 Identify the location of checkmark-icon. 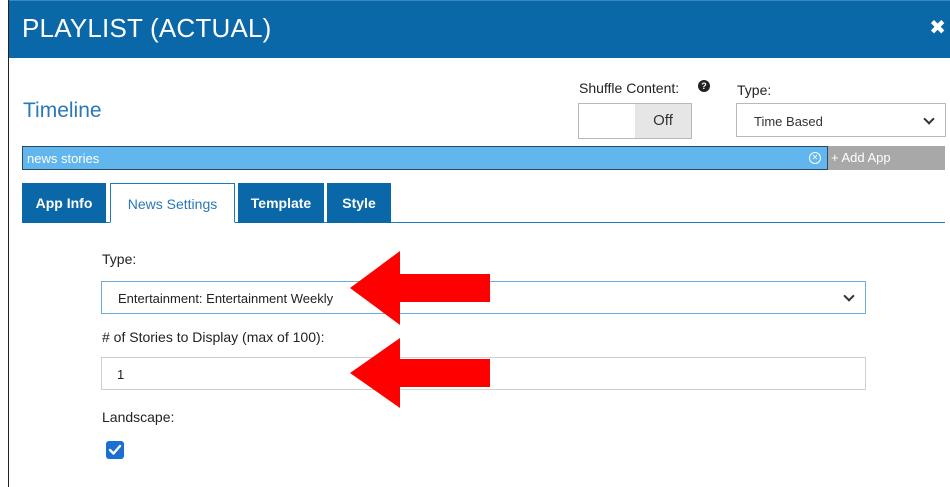
(115, 449).